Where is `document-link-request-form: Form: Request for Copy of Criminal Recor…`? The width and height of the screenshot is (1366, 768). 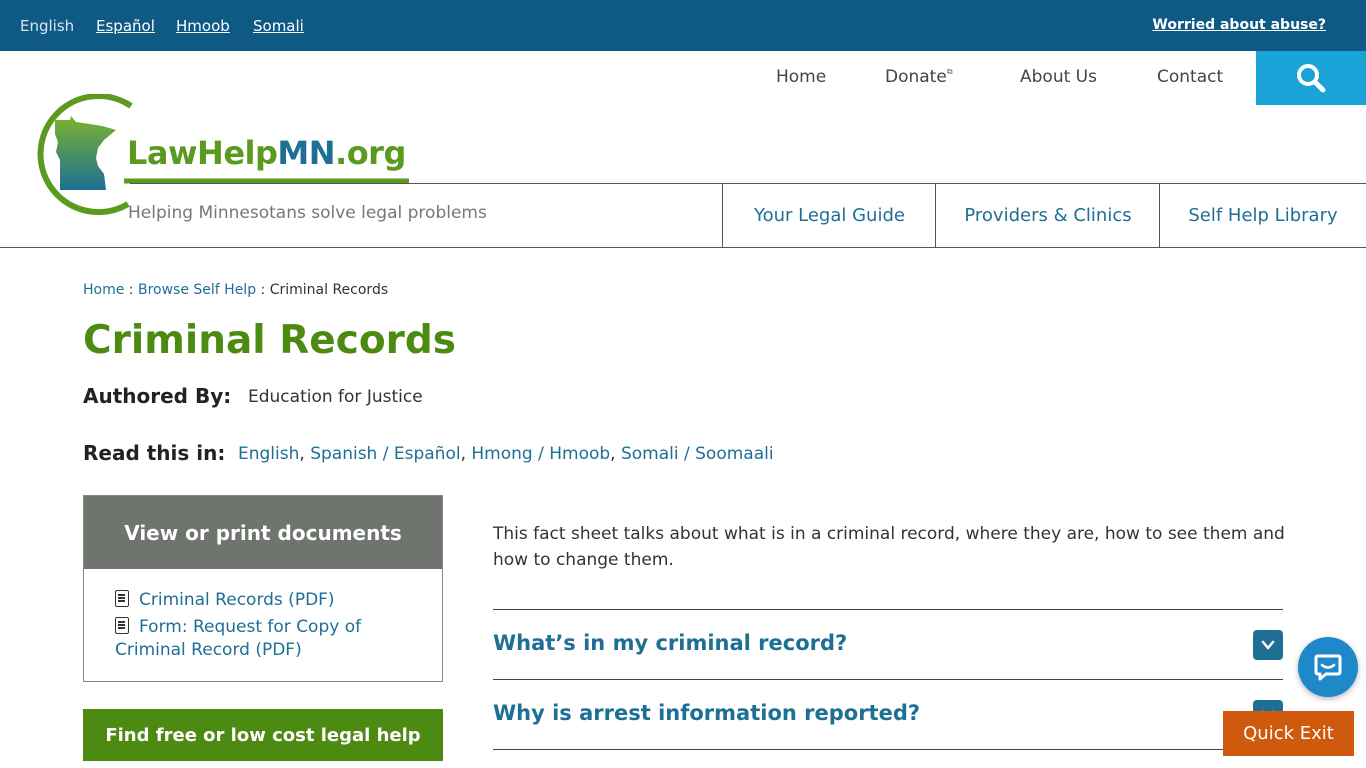
document-link-request-form: Form: Request for Copy of Criminal Recor… is located at coordinates (265, 639).